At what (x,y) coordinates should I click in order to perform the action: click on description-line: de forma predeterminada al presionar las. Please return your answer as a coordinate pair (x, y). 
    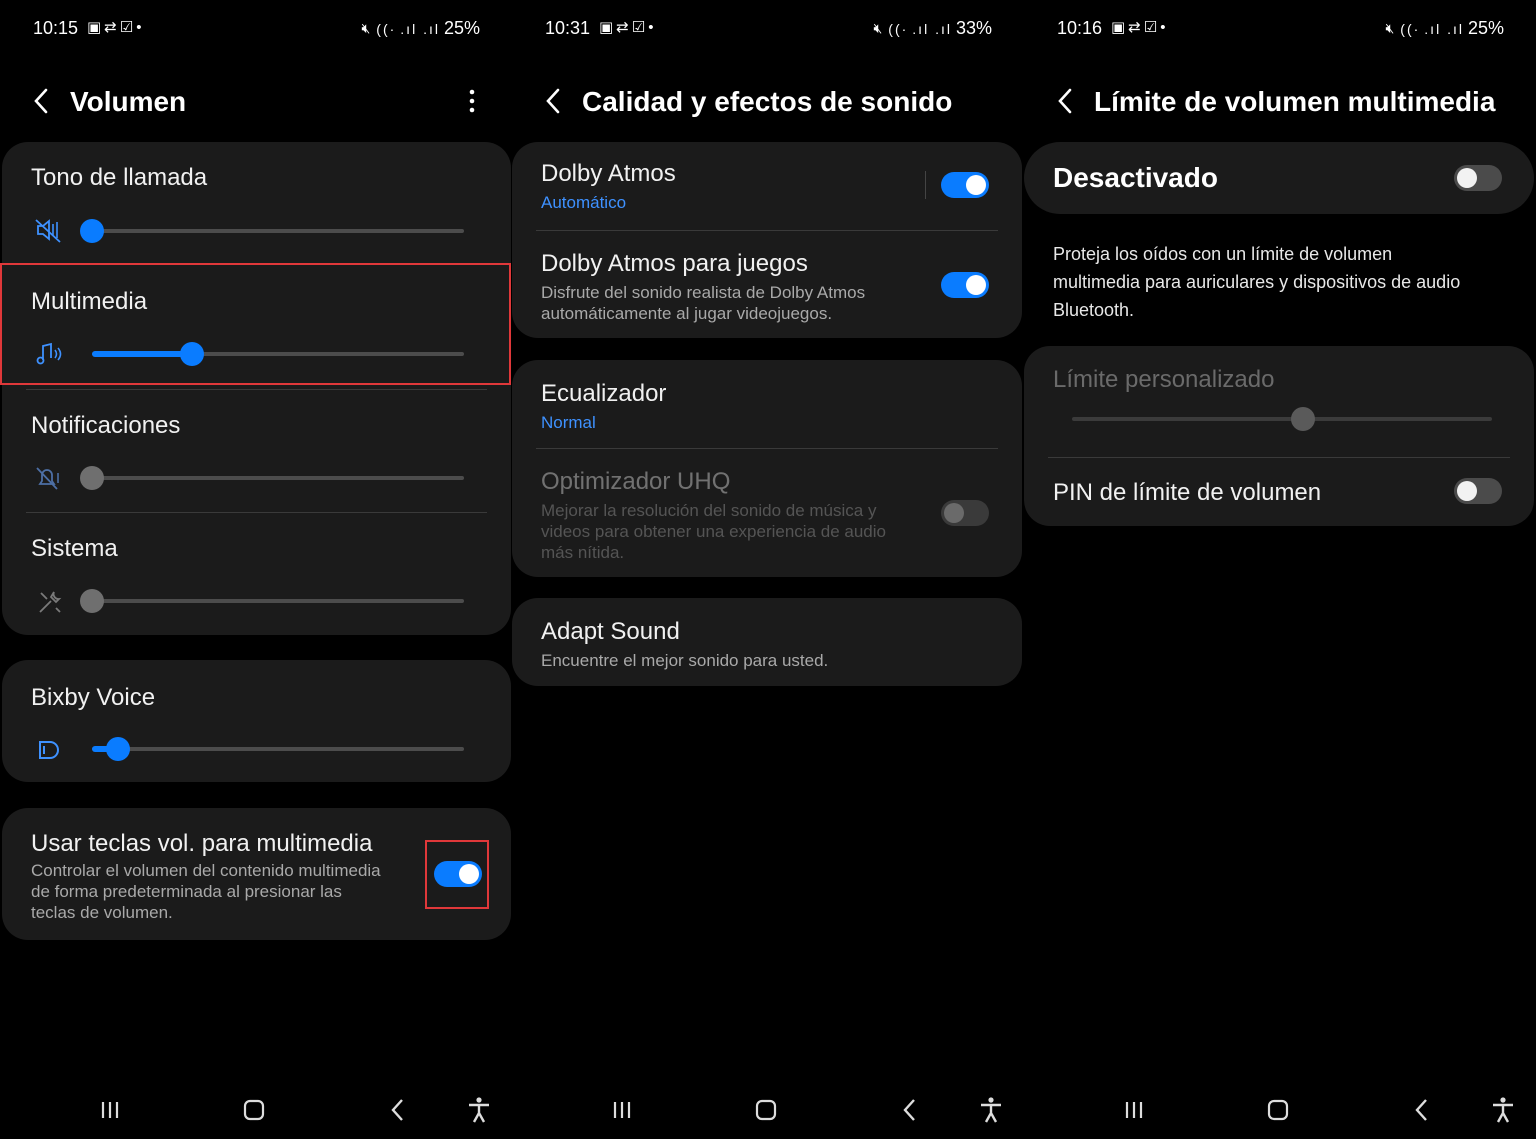
    Looking at the image, I should click on (186, 891).